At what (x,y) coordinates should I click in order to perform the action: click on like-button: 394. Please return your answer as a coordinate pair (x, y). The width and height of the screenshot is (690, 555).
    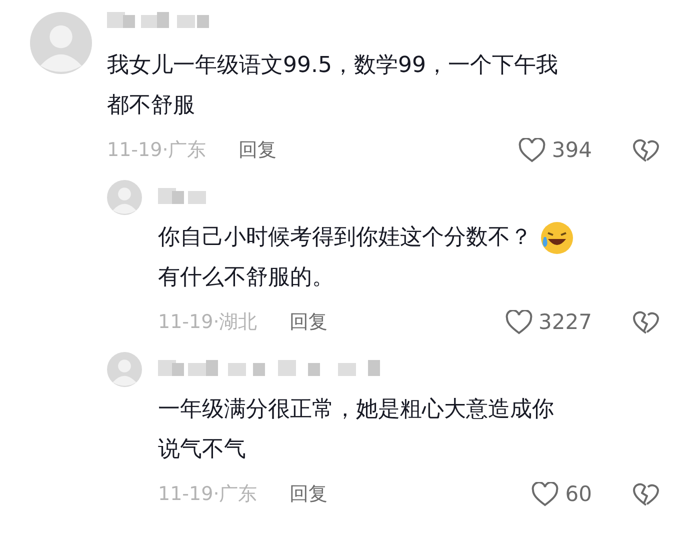
    Looking at the image, I should click on (555, 150).